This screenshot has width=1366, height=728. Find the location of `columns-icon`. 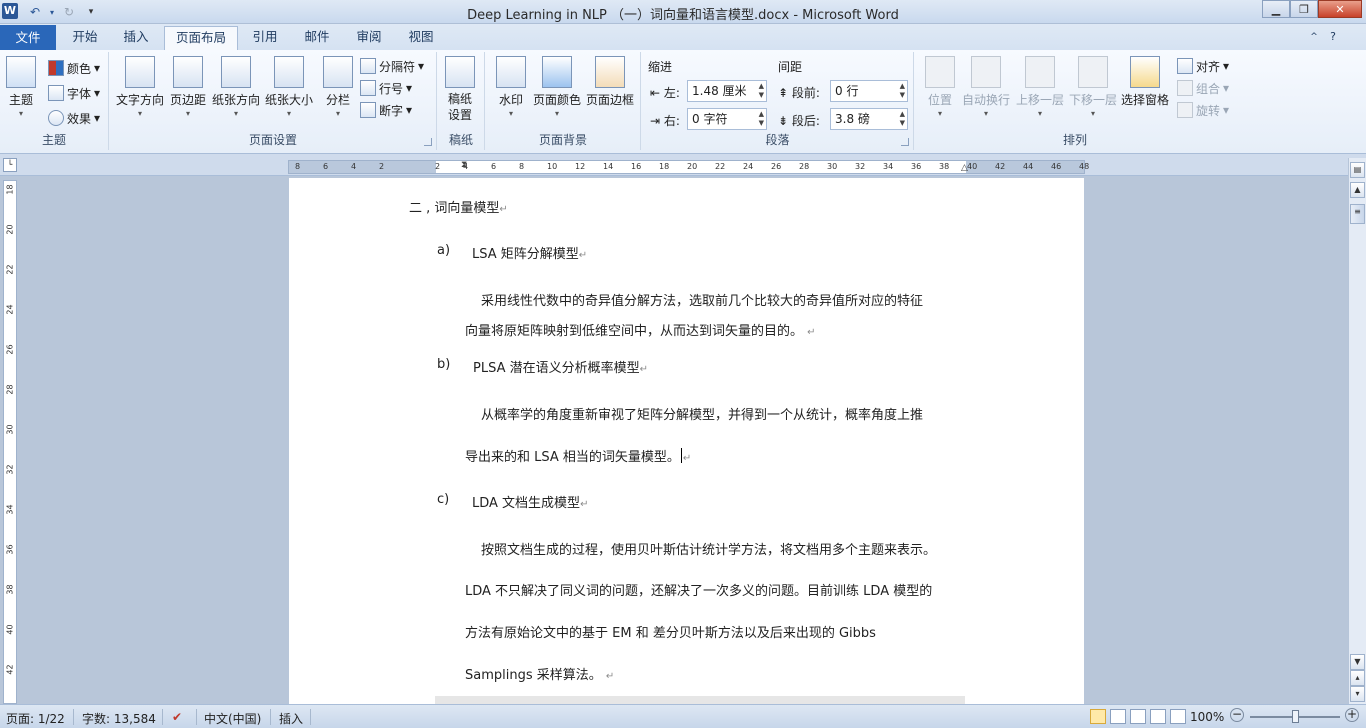

columns-icon is located at coordinates (338, 72).